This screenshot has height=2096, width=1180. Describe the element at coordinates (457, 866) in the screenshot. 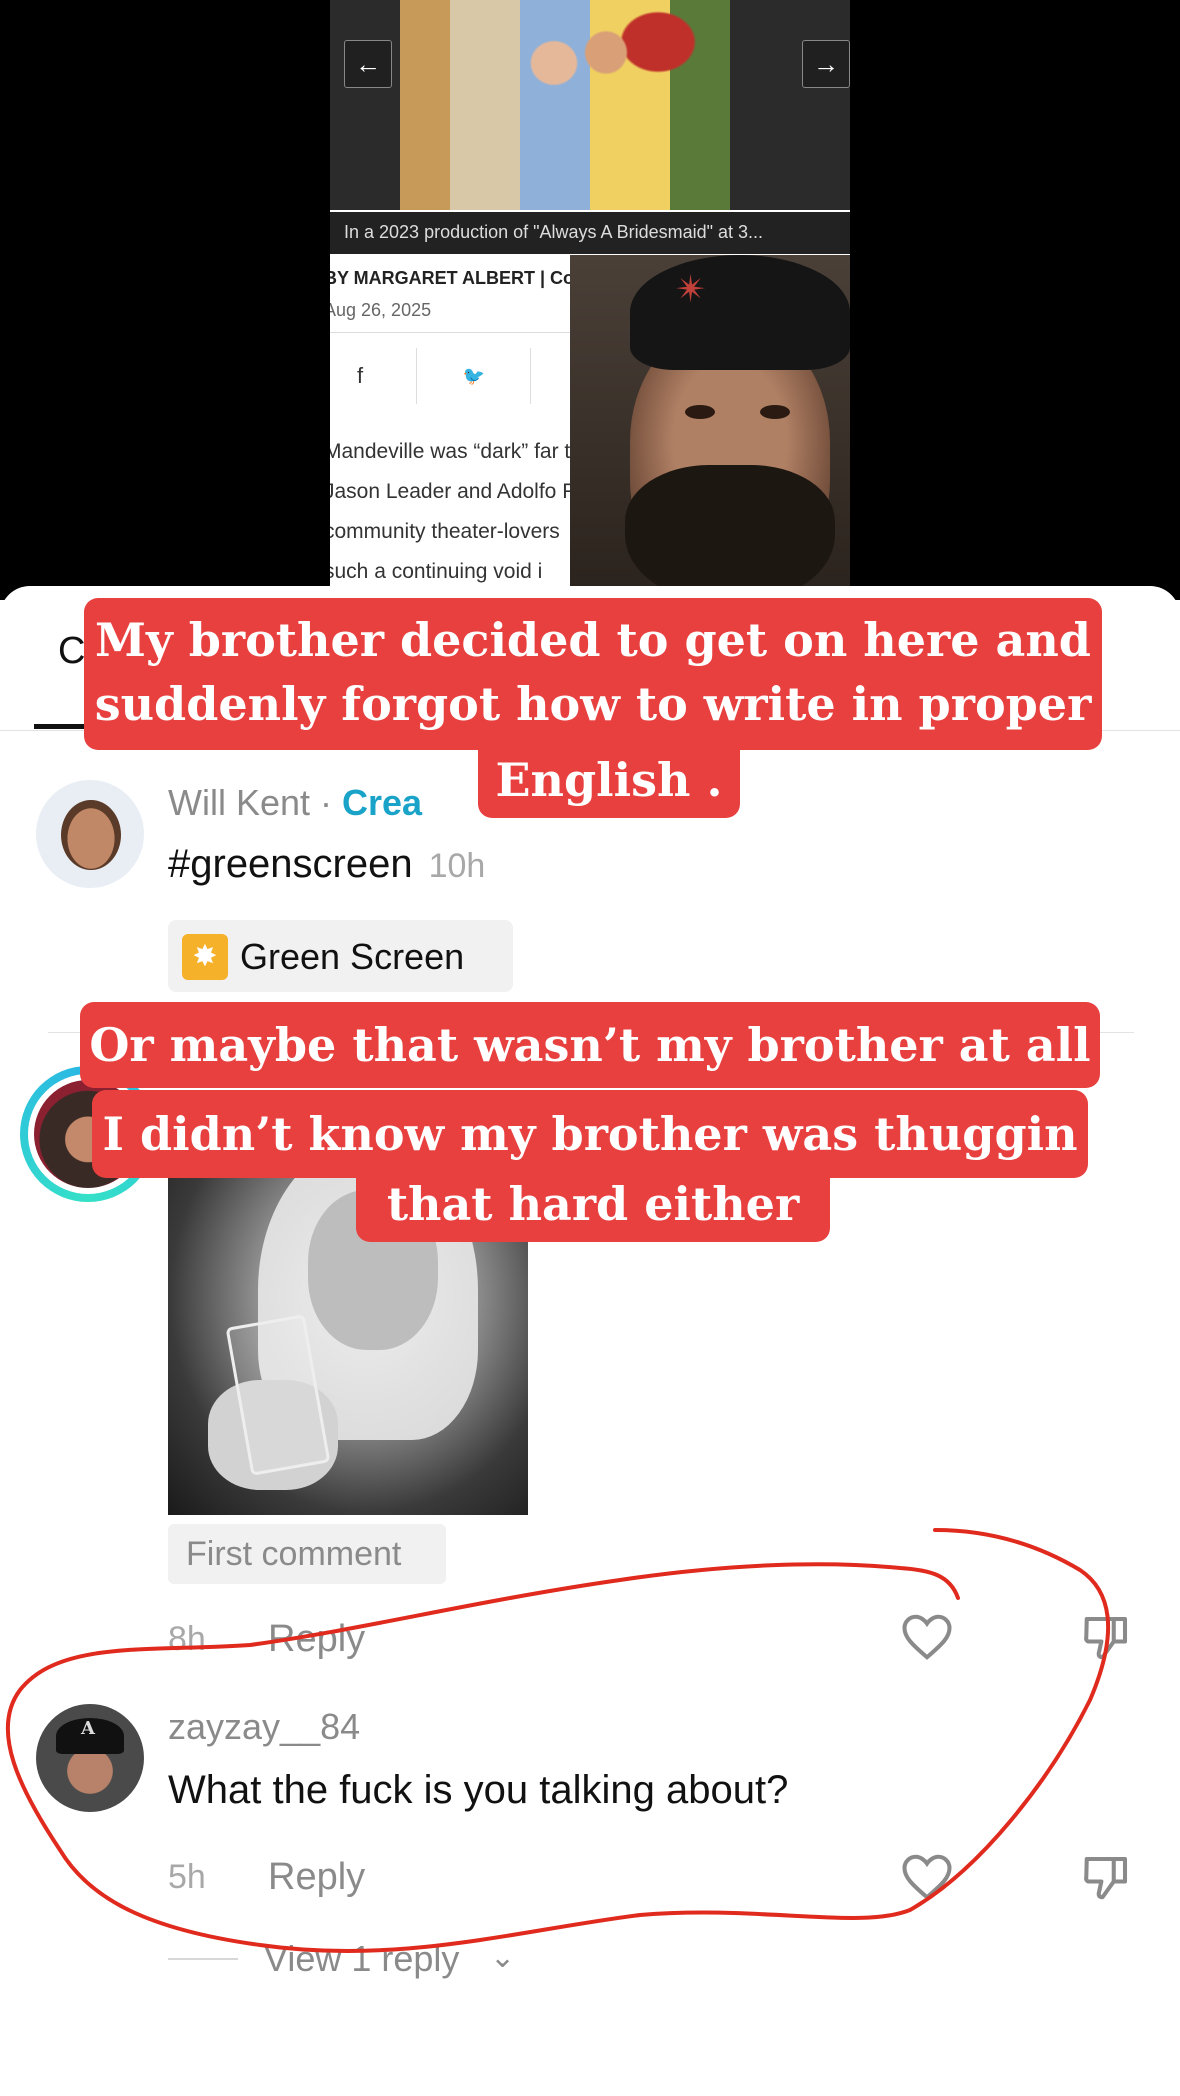

I see `post-time: 10h` at that location.